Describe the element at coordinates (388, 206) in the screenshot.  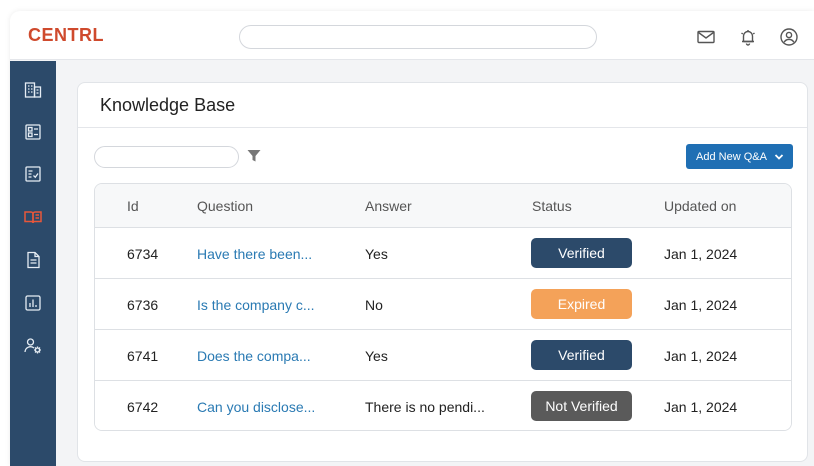
I see `header-answer: Answer` at that location.